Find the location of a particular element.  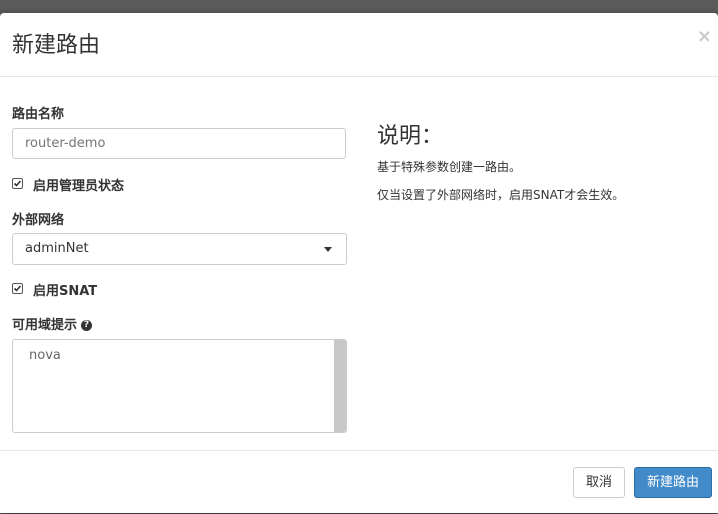

enable-snat-label: 启用SNAT is located at coordinates (65, 291).